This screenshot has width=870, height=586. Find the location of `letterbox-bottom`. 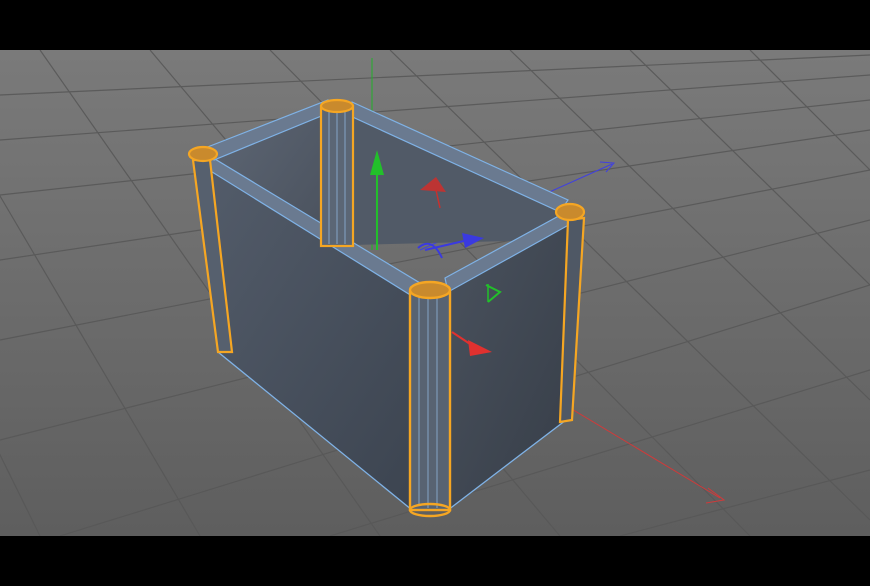

letterbox-bottom is located at coordinates (435, 561).